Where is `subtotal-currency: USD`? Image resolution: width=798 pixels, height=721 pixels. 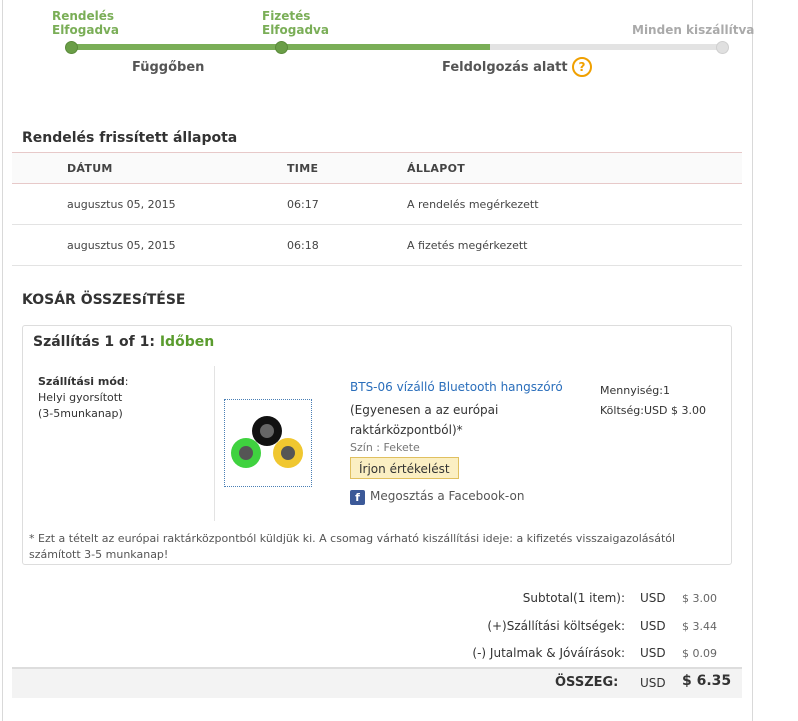
subtotal-currency: USD is located at coordinates (653, 598).